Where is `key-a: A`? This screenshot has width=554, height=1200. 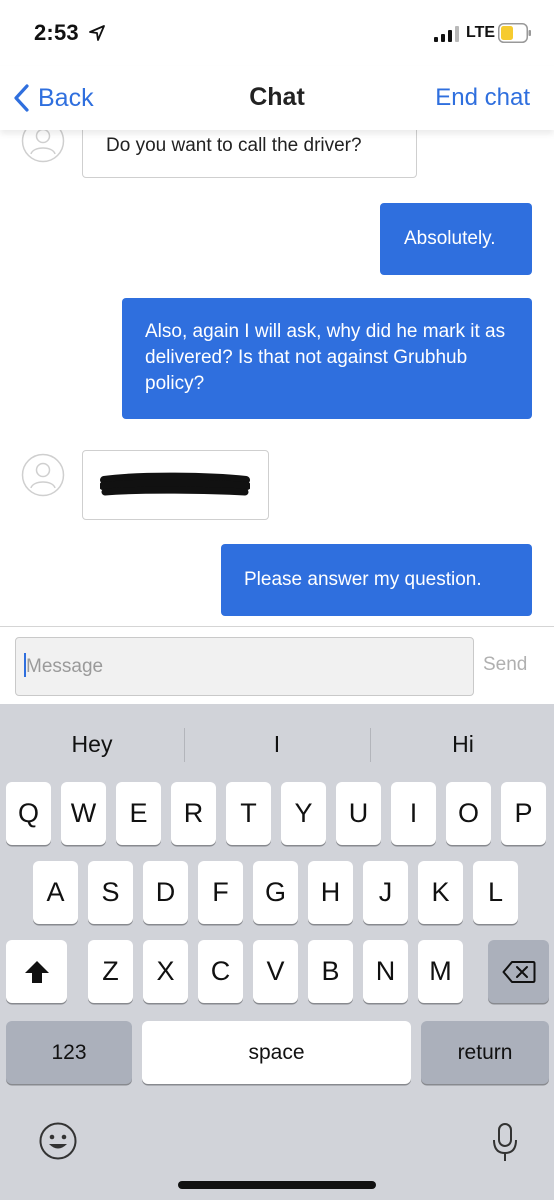 key-a: A is located at coordinates (55, 892).